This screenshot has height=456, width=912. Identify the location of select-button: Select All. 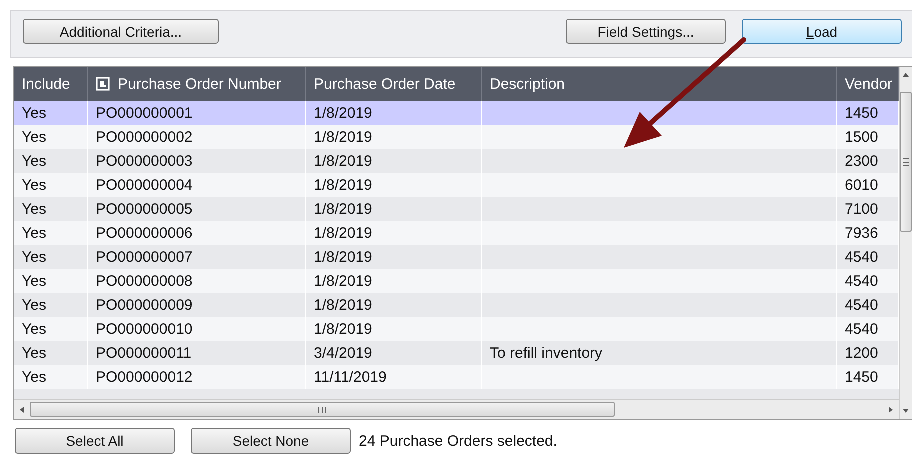
(95, 441).